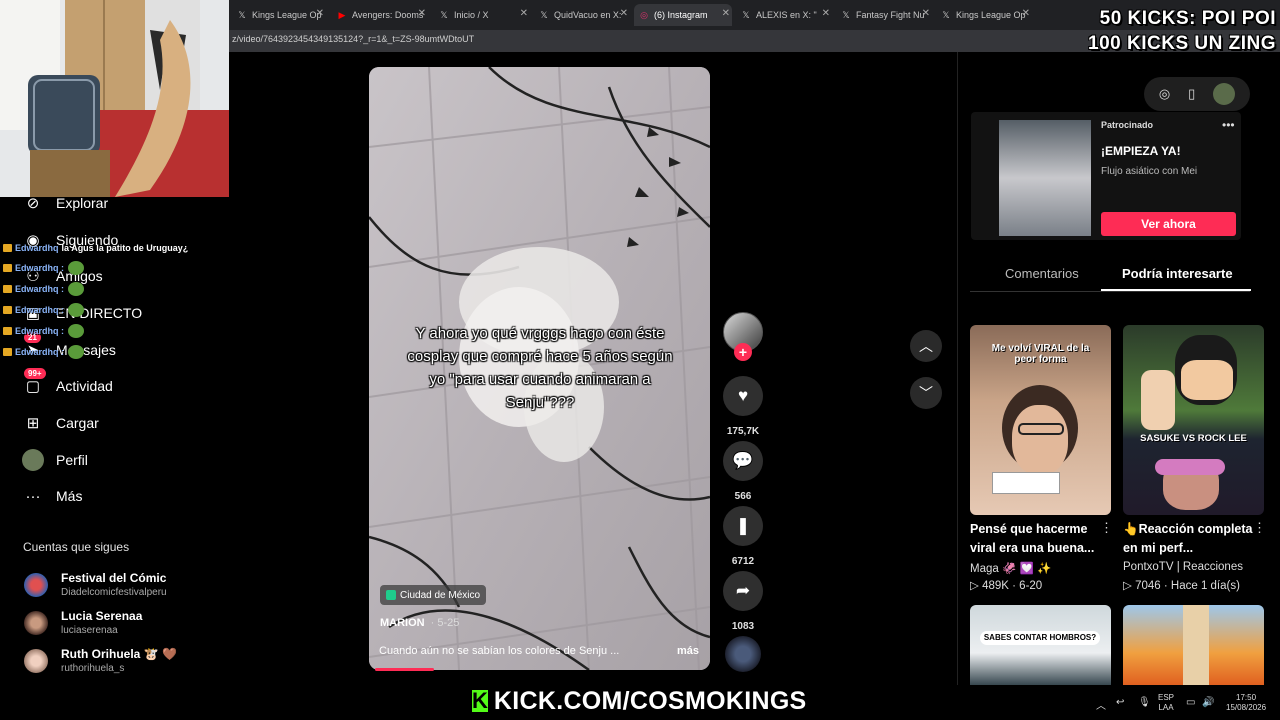  Describe the element at coordinates (380, 15) in the screenshot. I see `browser-tab: ▶ Avengers: Dooms ✕` at that location.